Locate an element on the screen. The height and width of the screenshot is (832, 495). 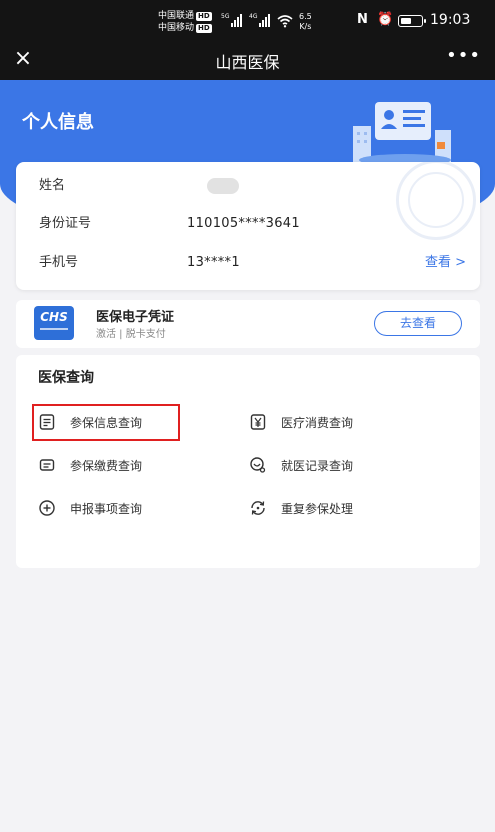
phone-label: 手机号 is located at coordinates (59, 262).